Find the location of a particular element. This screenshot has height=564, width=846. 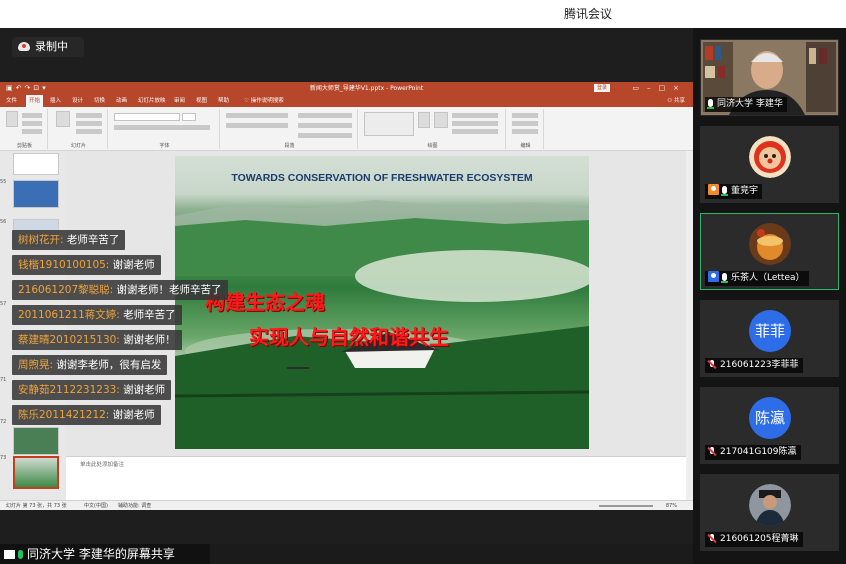

section-button is located at coordinates (89, 131).